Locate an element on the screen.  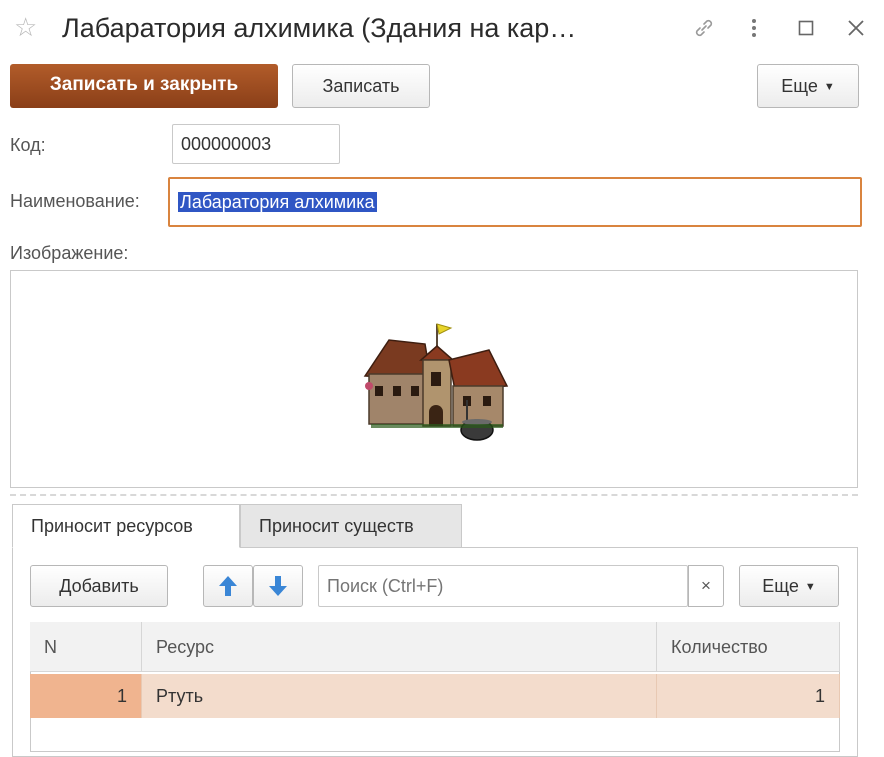
more-table-button: Еще ▼ is located at coordinates (789, 586).